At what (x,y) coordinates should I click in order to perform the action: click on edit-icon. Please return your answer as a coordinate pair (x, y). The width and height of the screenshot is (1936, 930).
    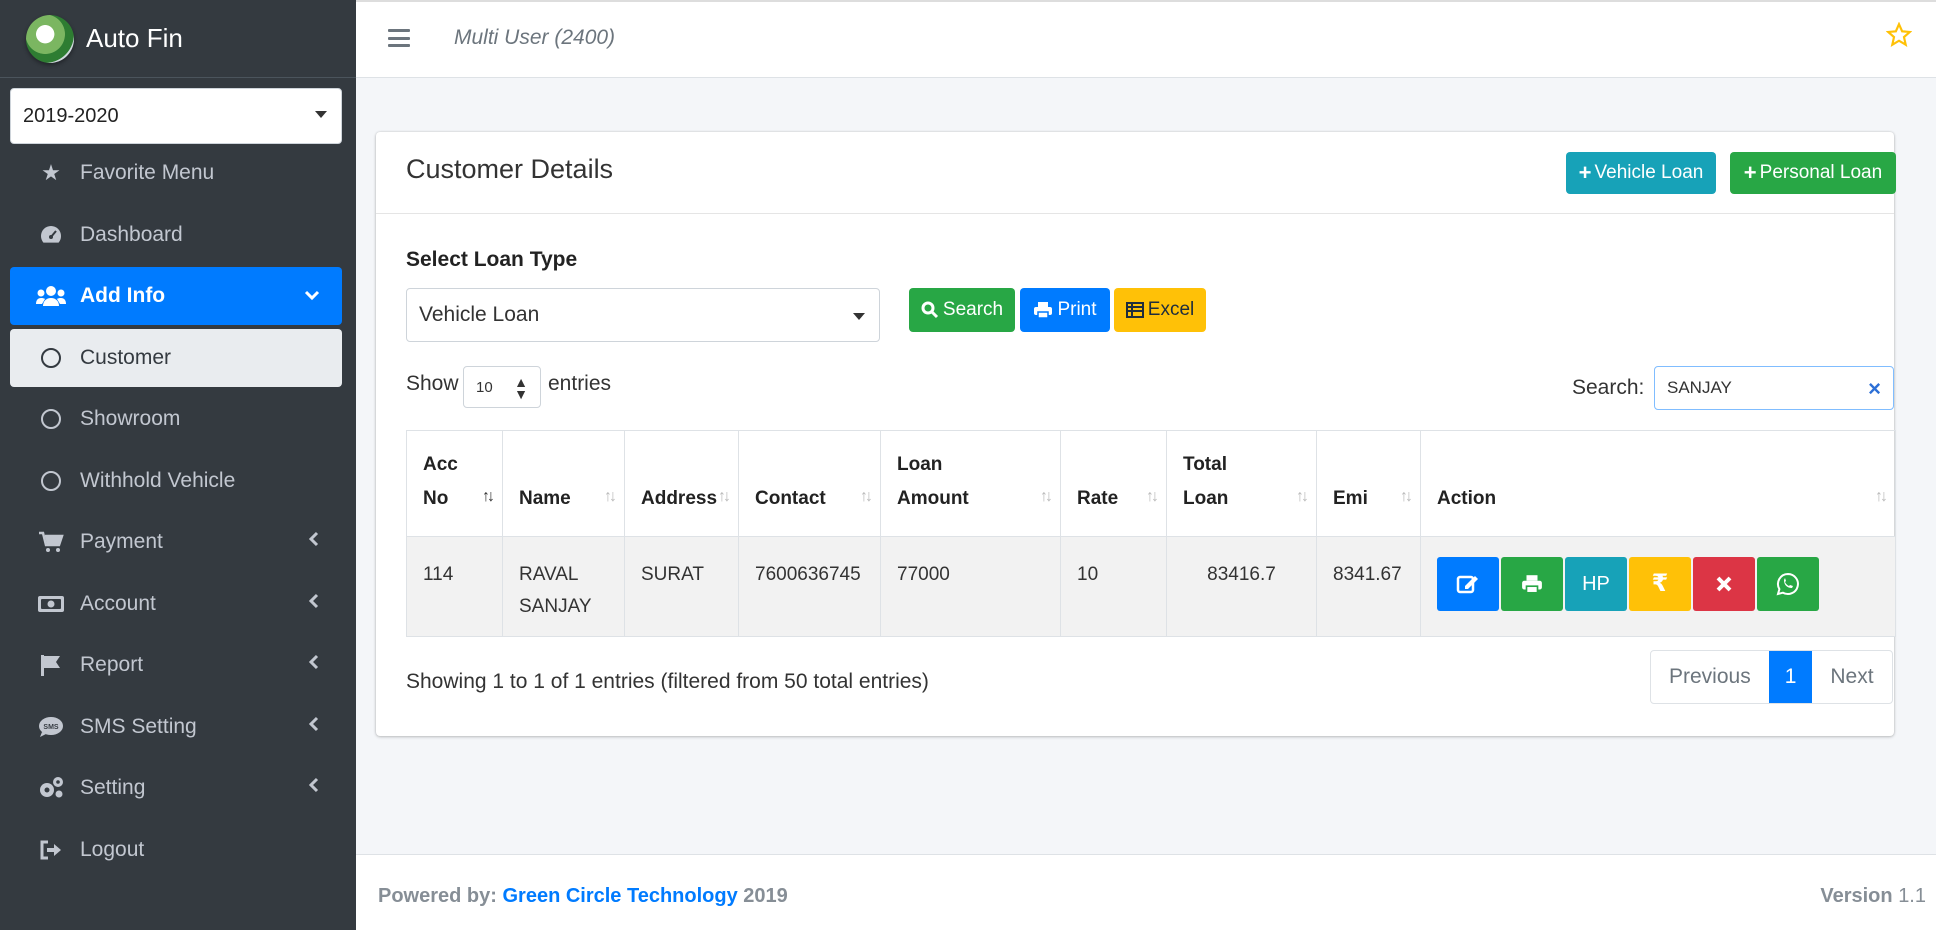
    Looking at the image, I should click on (1467, 584).